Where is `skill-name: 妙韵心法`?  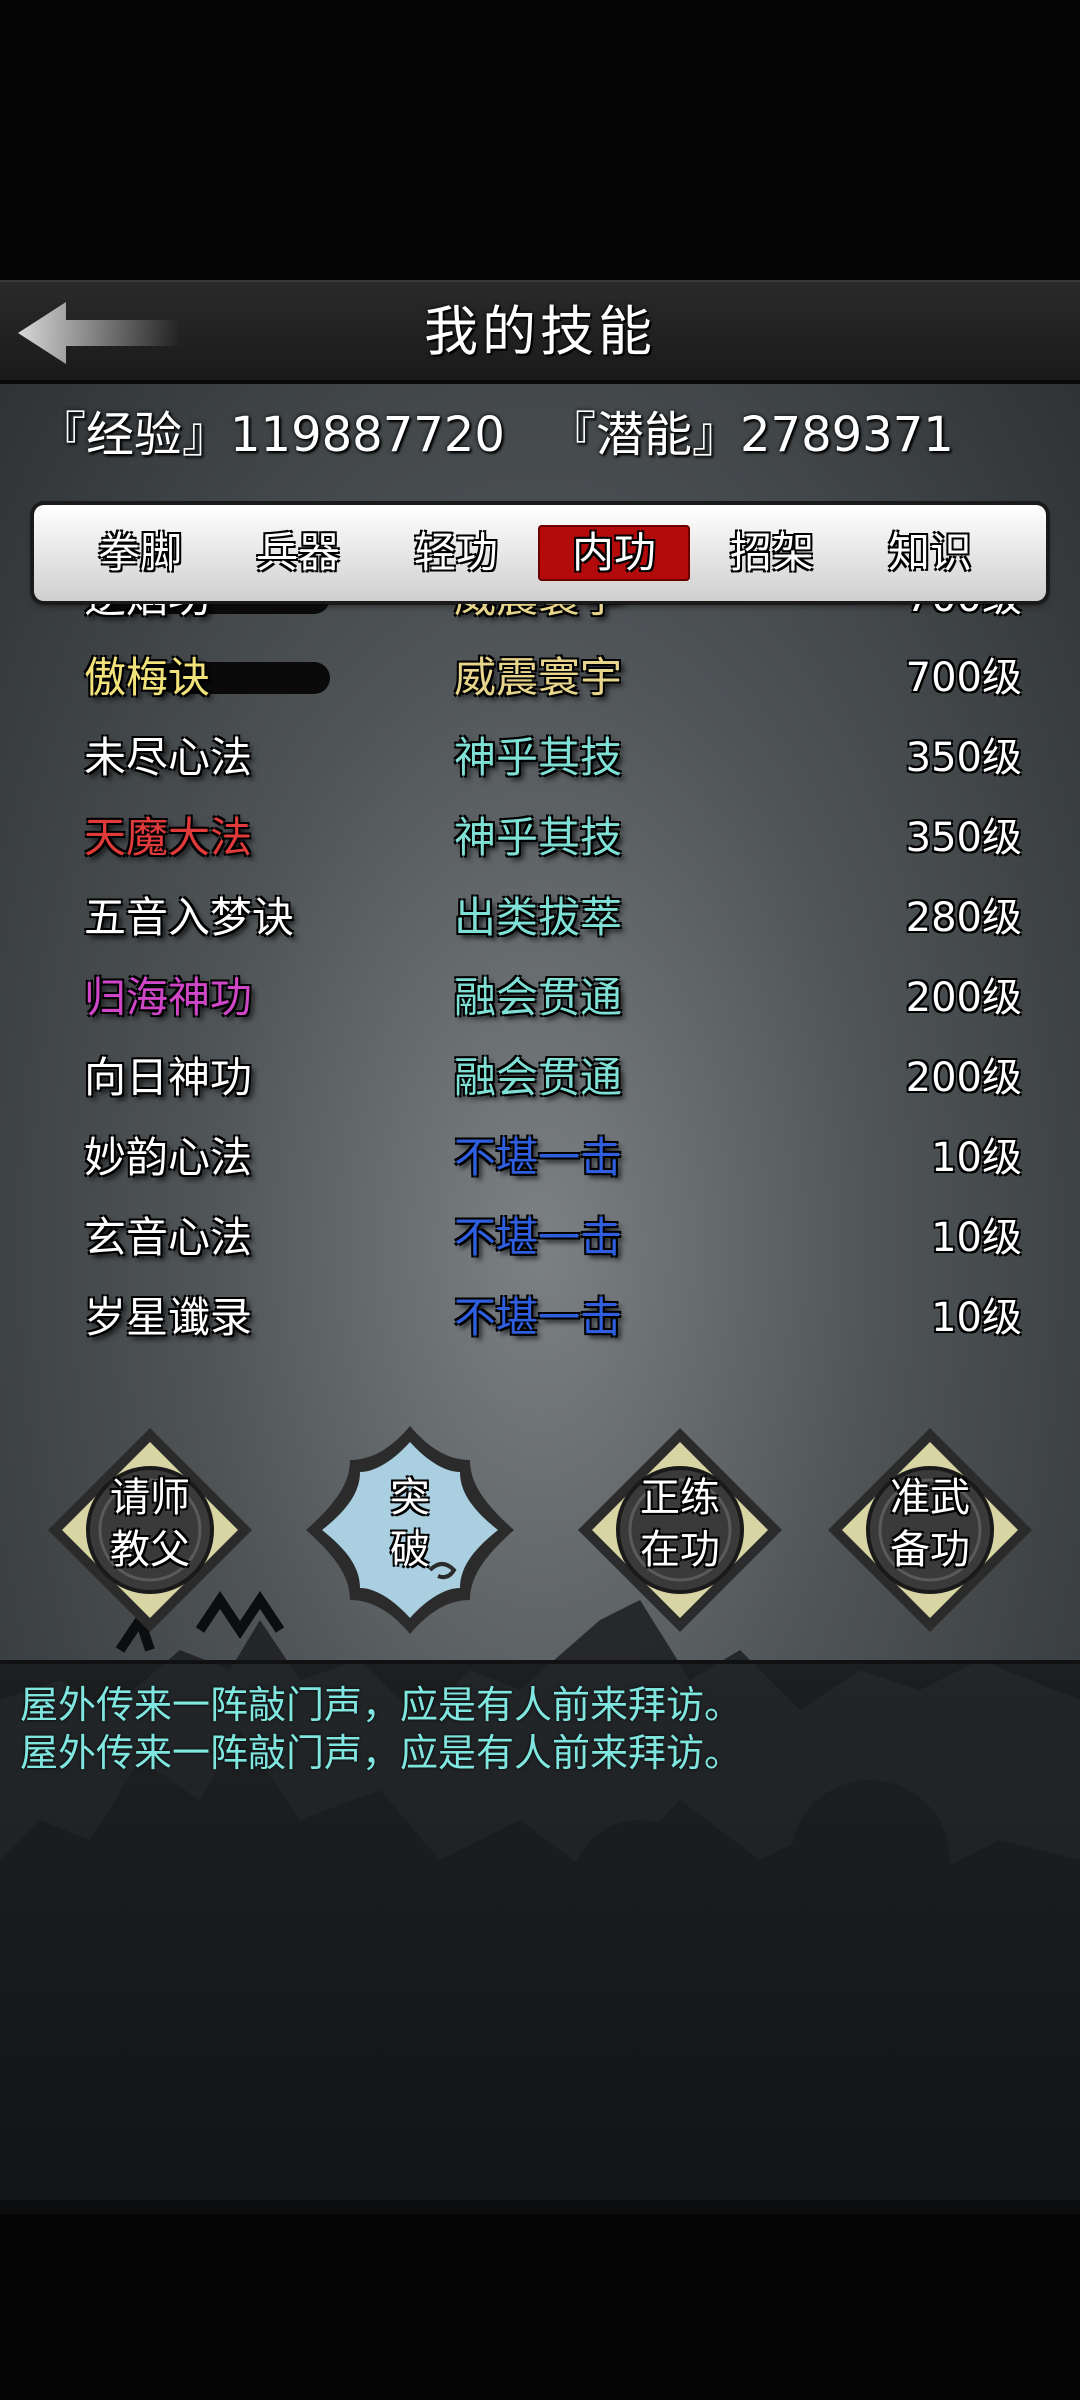
skill-name: 妙韵心法 is located at coordinates (168, 1157).